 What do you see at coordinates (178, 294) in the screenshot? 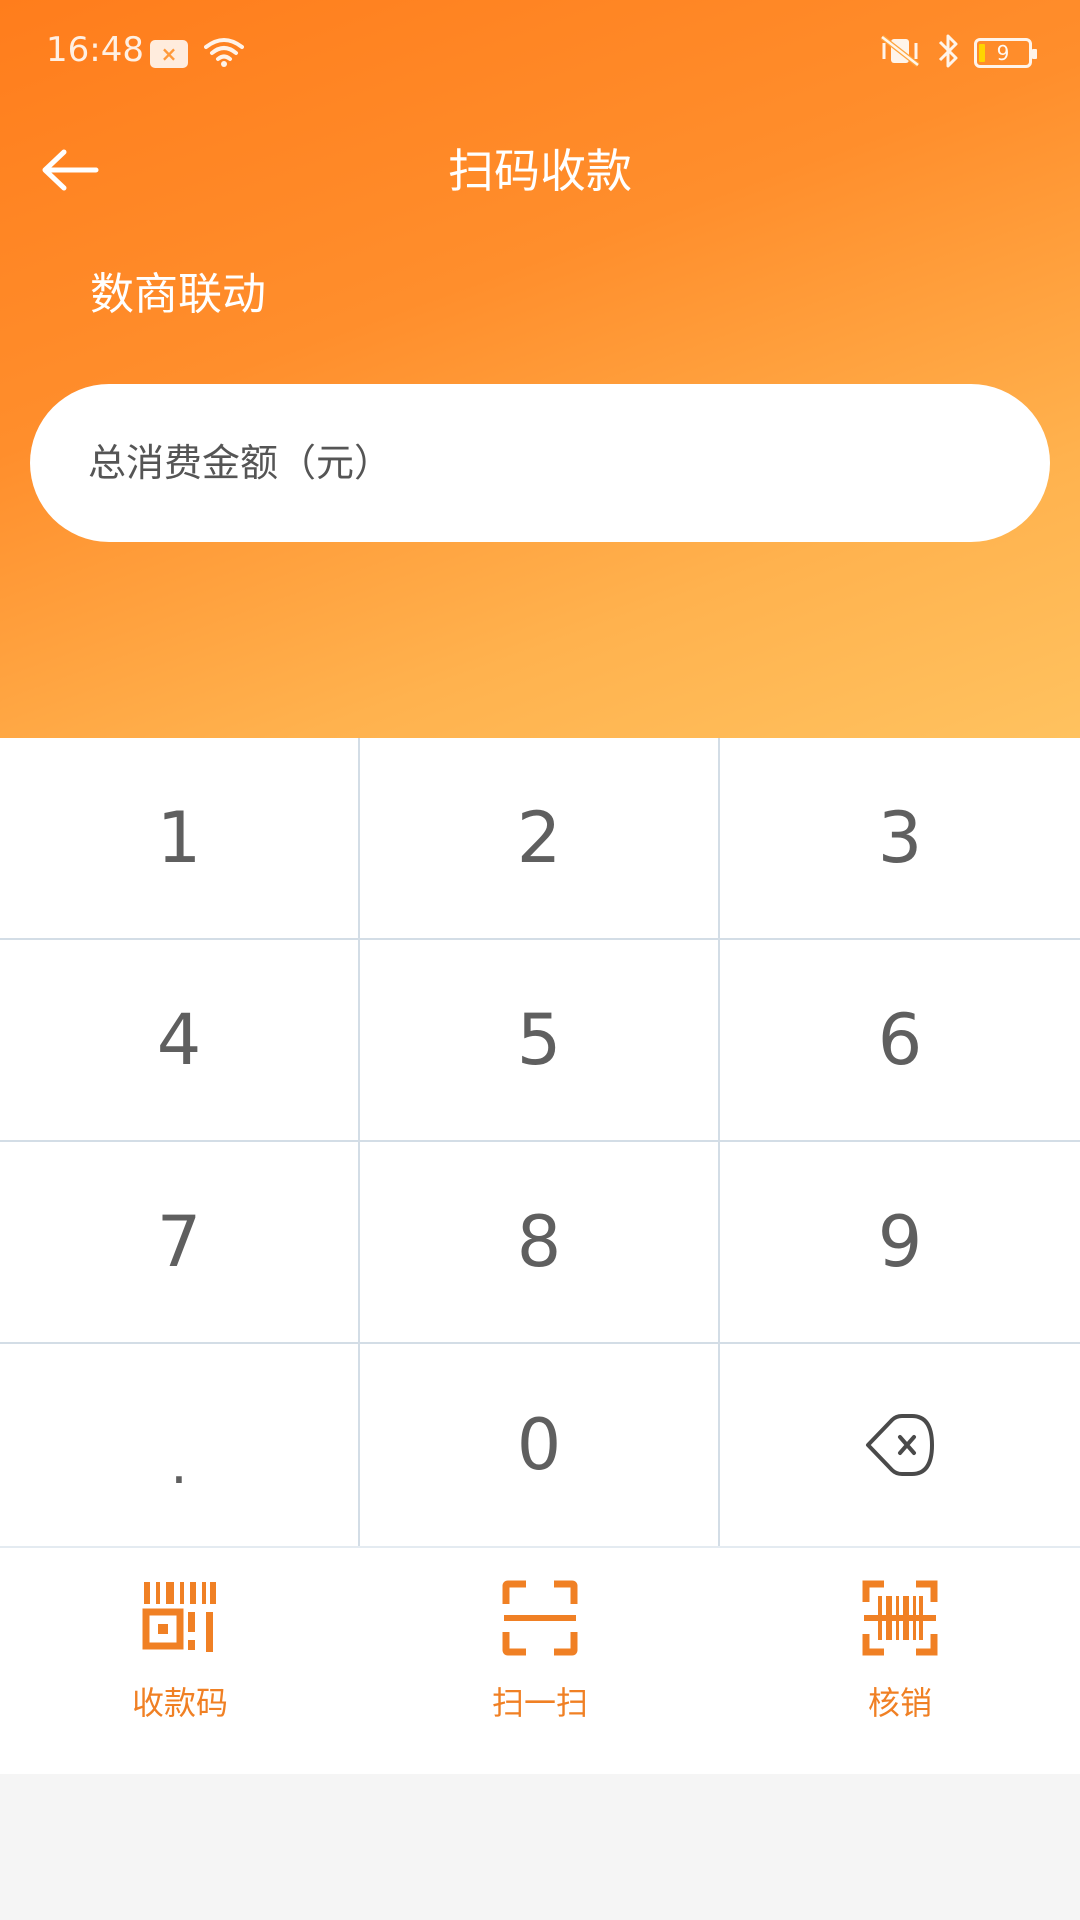
I see `merchant-name: 数商联动` at bounding box center [178, 294].